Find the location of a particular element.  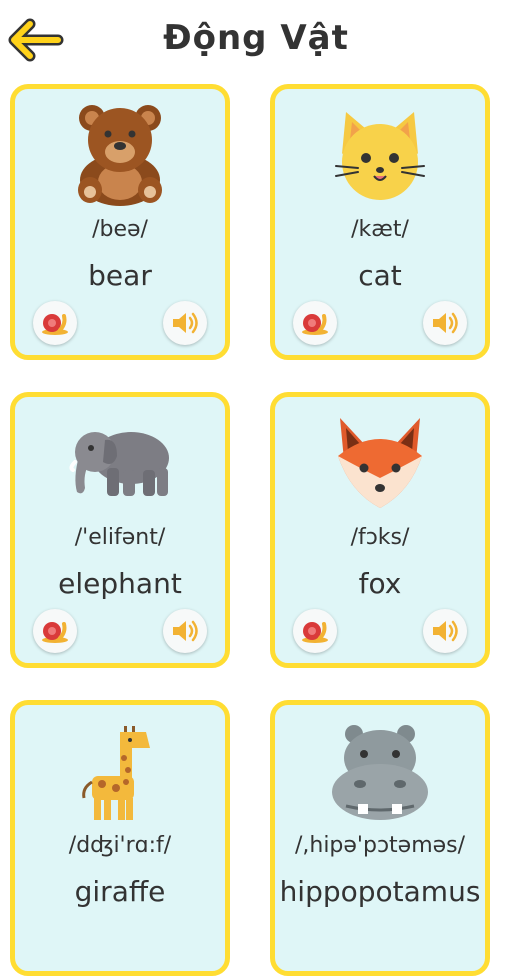

phonetic-text: /dʤi'rɑ:f/ is located at coordinates (120, 845).